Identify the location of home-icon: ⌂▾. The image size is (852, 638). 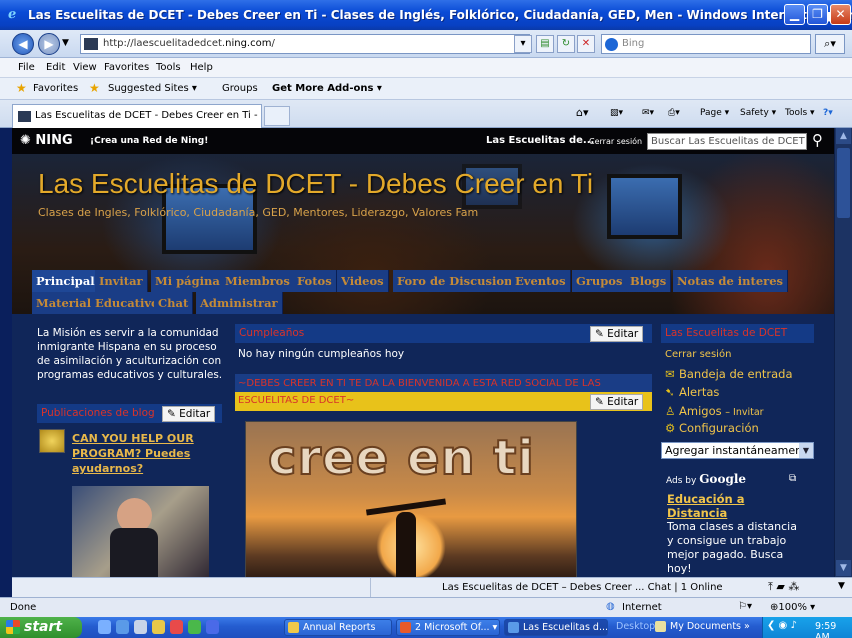
(582, 112).